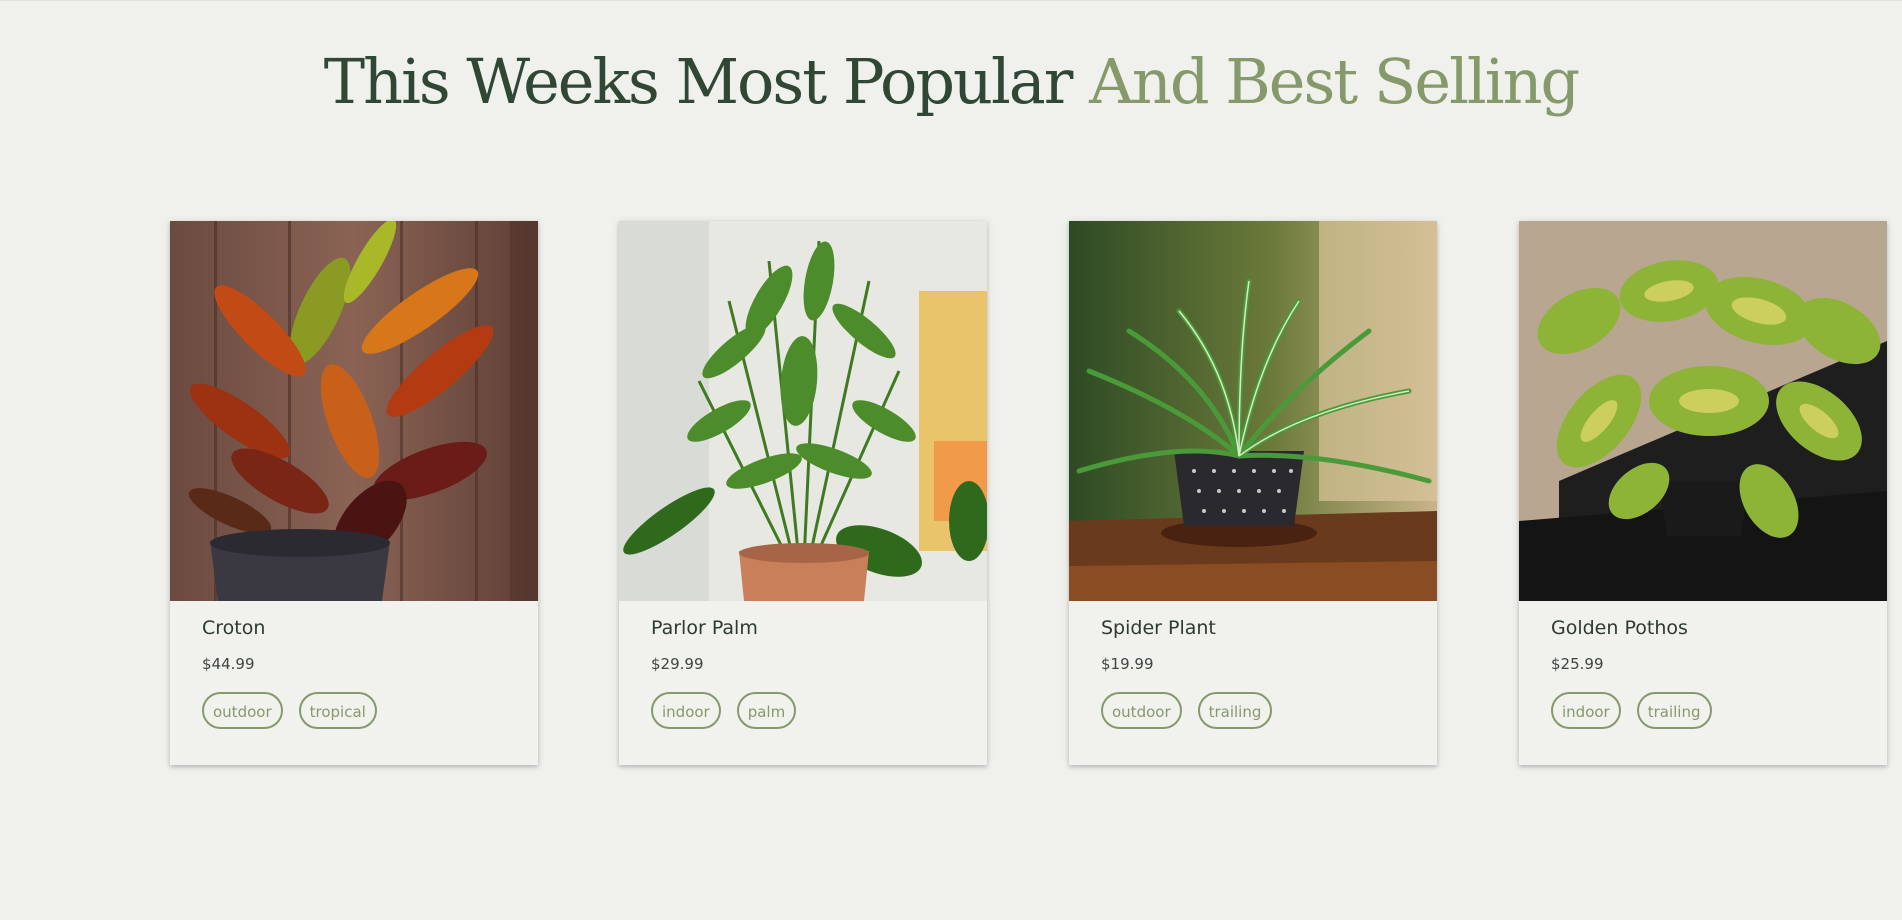  Describe the element at coordinates (1334, 81) in the screenshot. I see `heading-accent-text: And Best Selling` at that location.